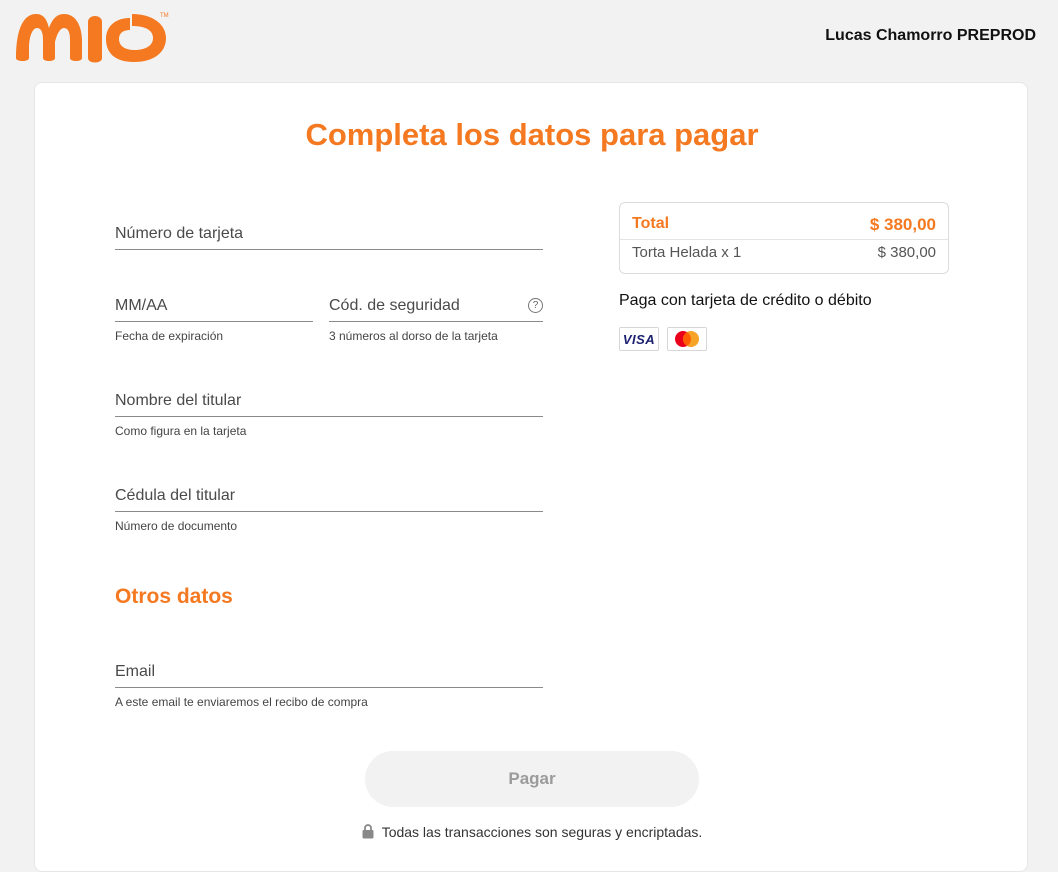 This screenshot has width=1058, height=872. Describe the element at coordinates (902, 224) in the screenshot. I see `total-amount: $ 380,00` at that location.